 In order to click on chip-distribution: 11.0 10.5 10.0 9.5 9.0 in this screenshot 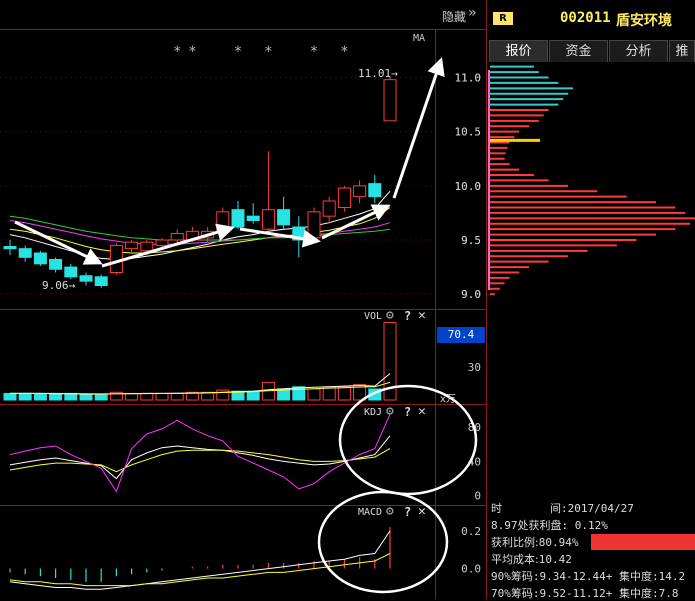, I will do `click(575, 178)`.